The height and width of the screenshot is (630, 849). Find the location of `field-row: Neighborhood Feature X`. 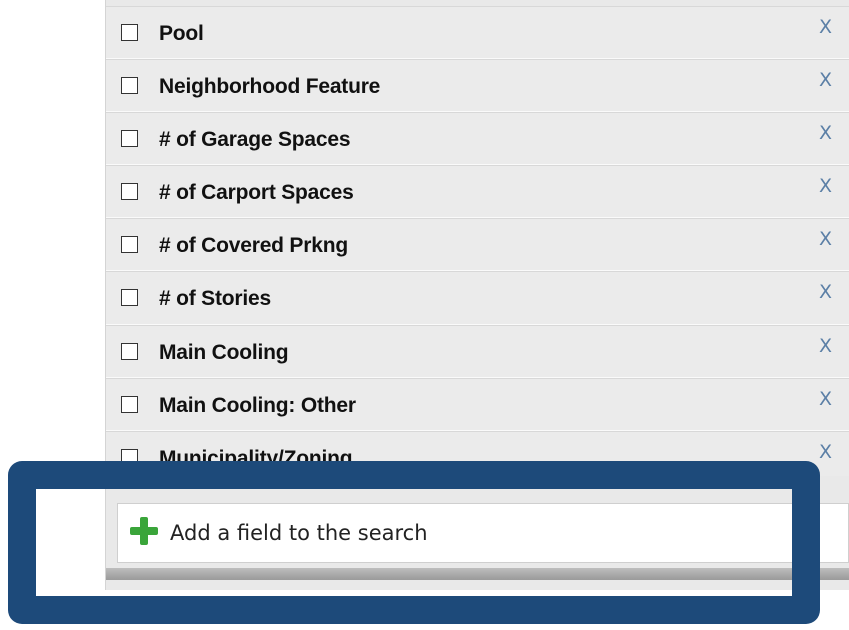

field-row: Neighborhood Feature X is located at coordinates (477, 86).